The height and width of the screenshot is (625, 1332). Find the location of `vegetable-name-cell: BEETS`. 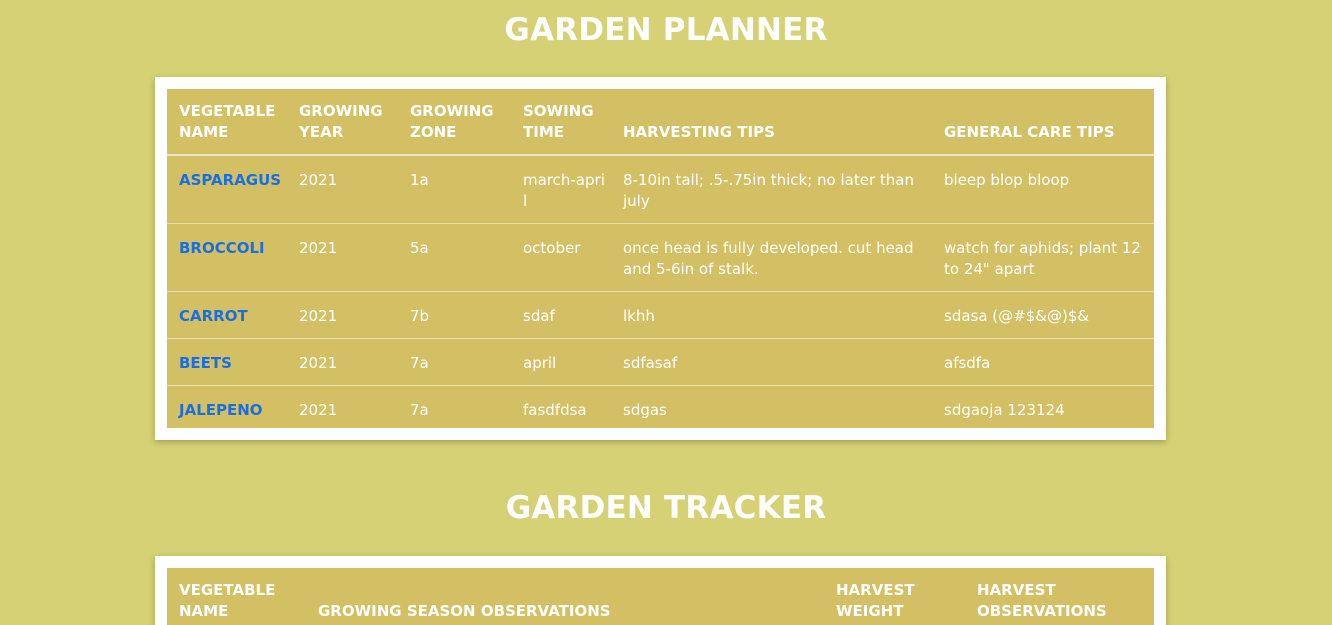

vegetable-name-cell: BEETS is located at coordinates (227, 362).